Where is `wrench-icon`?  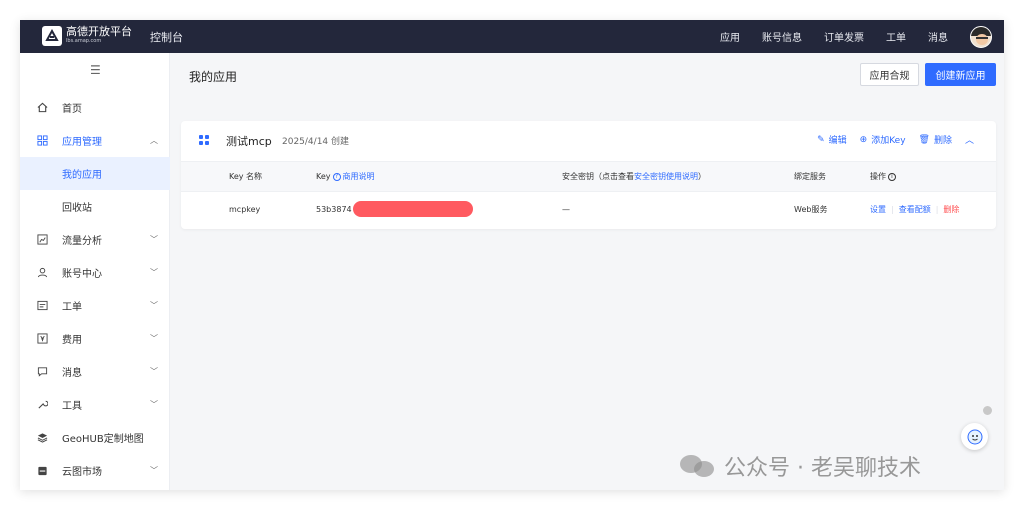 wrench-icon is located at coordinates (42, 405).